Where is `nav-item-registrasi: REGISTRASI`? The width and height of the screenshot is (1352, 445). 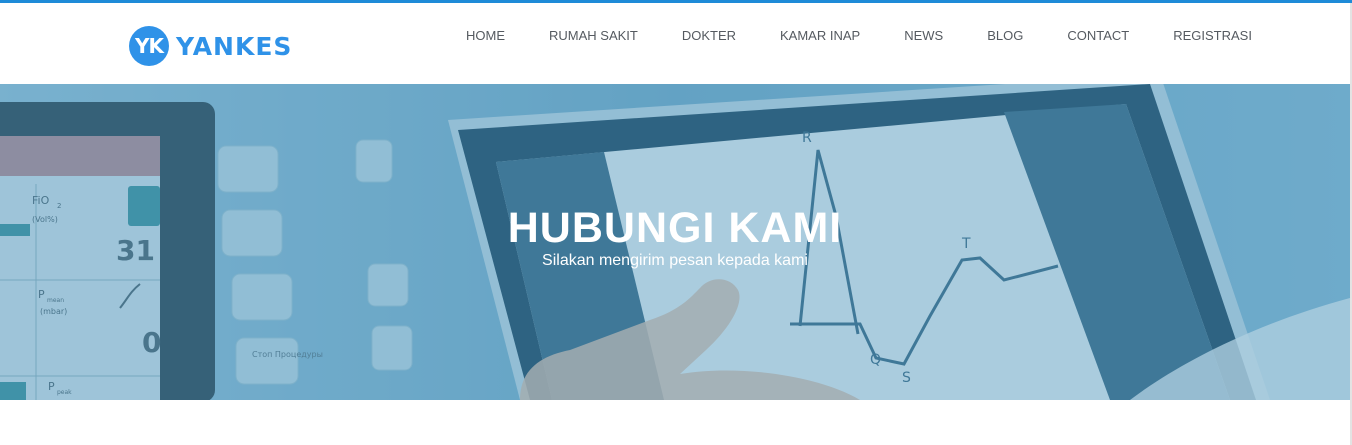
nav-item-registrasi: REGISTRASI is located at coordinates (1212, 36).